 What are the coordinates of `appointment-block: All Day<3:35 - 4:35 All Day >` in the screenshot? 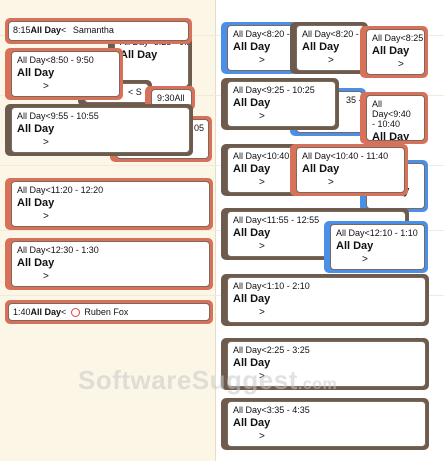 It's located at (325, 424).